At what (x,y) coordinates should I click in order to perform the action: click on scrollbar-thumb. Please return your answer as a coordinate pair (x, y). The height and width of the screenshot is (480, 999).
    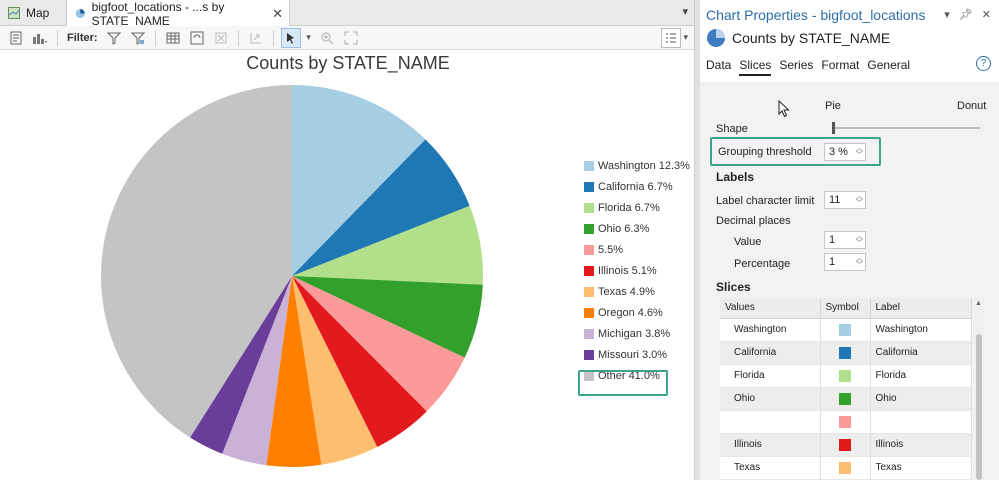
    Looking at the image, I should click on (979, 407).